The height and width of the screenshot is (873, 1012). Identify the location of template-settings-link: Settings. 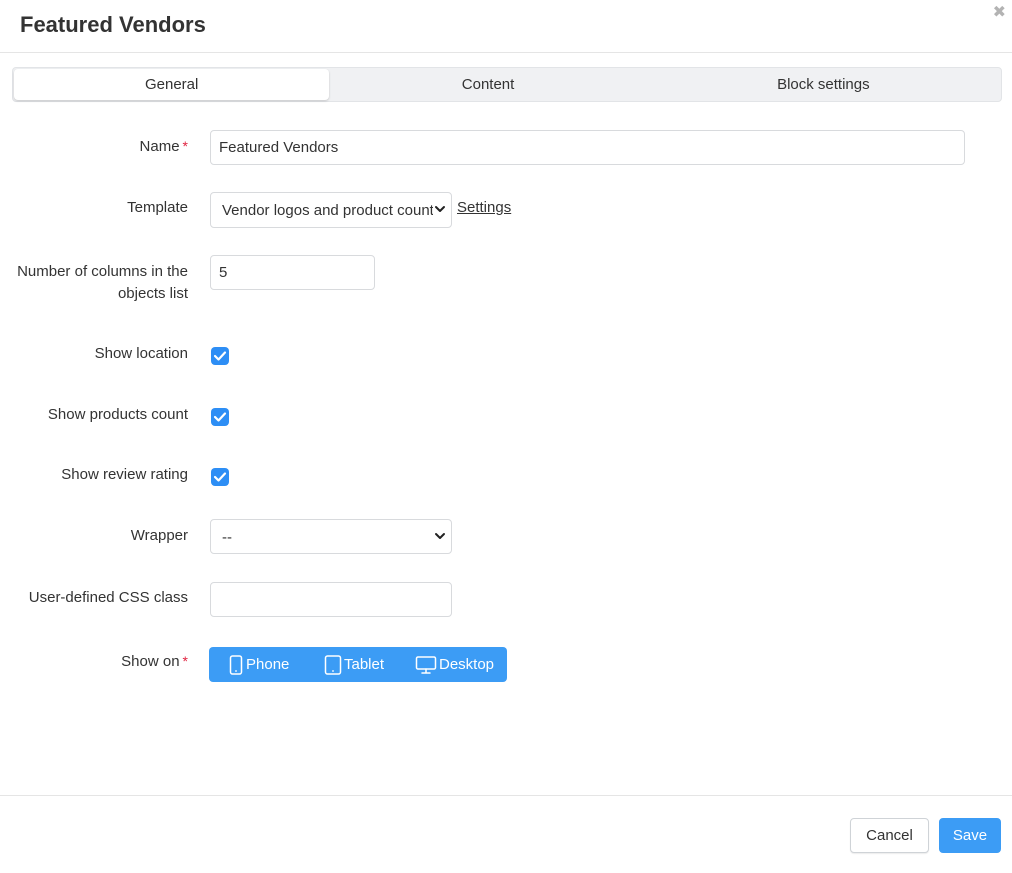
(484, 207).